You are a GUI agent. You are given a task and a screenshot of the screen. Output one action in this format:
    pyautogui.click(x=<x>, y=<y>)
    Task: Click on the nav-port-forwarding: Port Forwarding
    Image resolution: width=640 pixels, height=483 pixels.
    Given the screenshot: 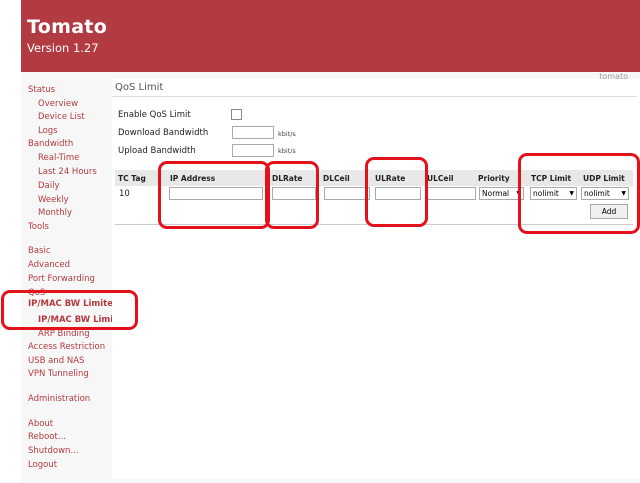 What is the action you would take?
    pyautogui.click(x=61, y=279)
    